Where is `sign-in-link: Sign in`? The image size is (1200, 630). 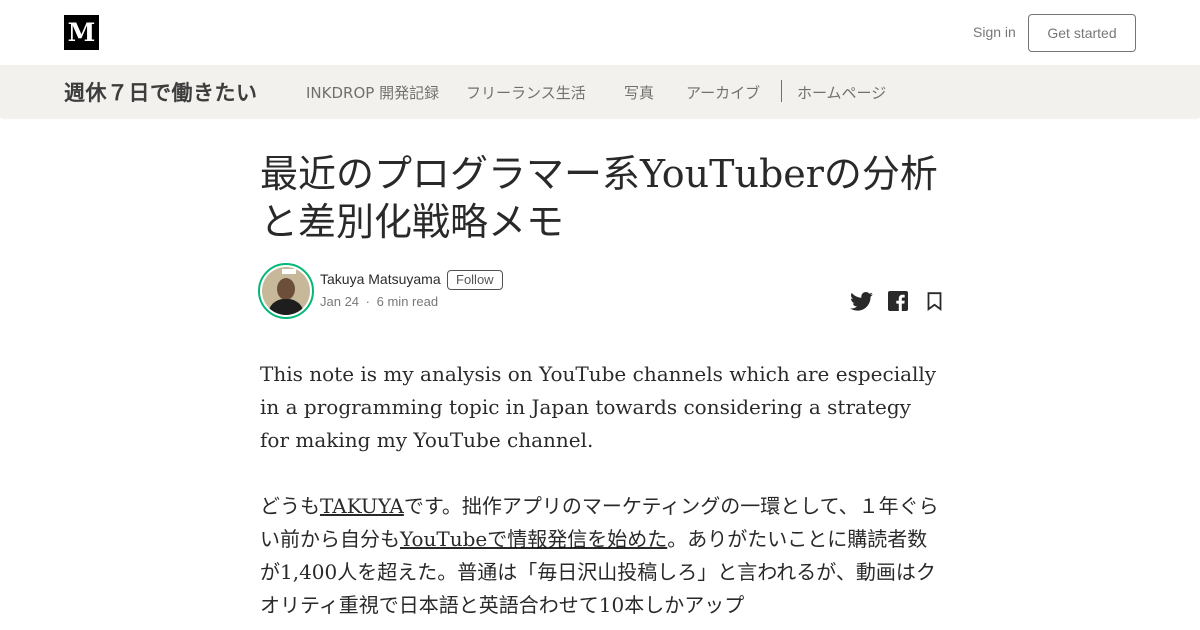 sign-in-link: Sign in is located at coordinates (994, 32).